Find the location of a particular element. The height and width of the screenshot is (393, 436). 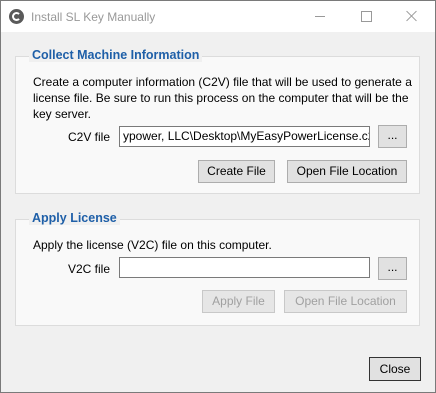

minimize-button is located at coordinates (320, 16).